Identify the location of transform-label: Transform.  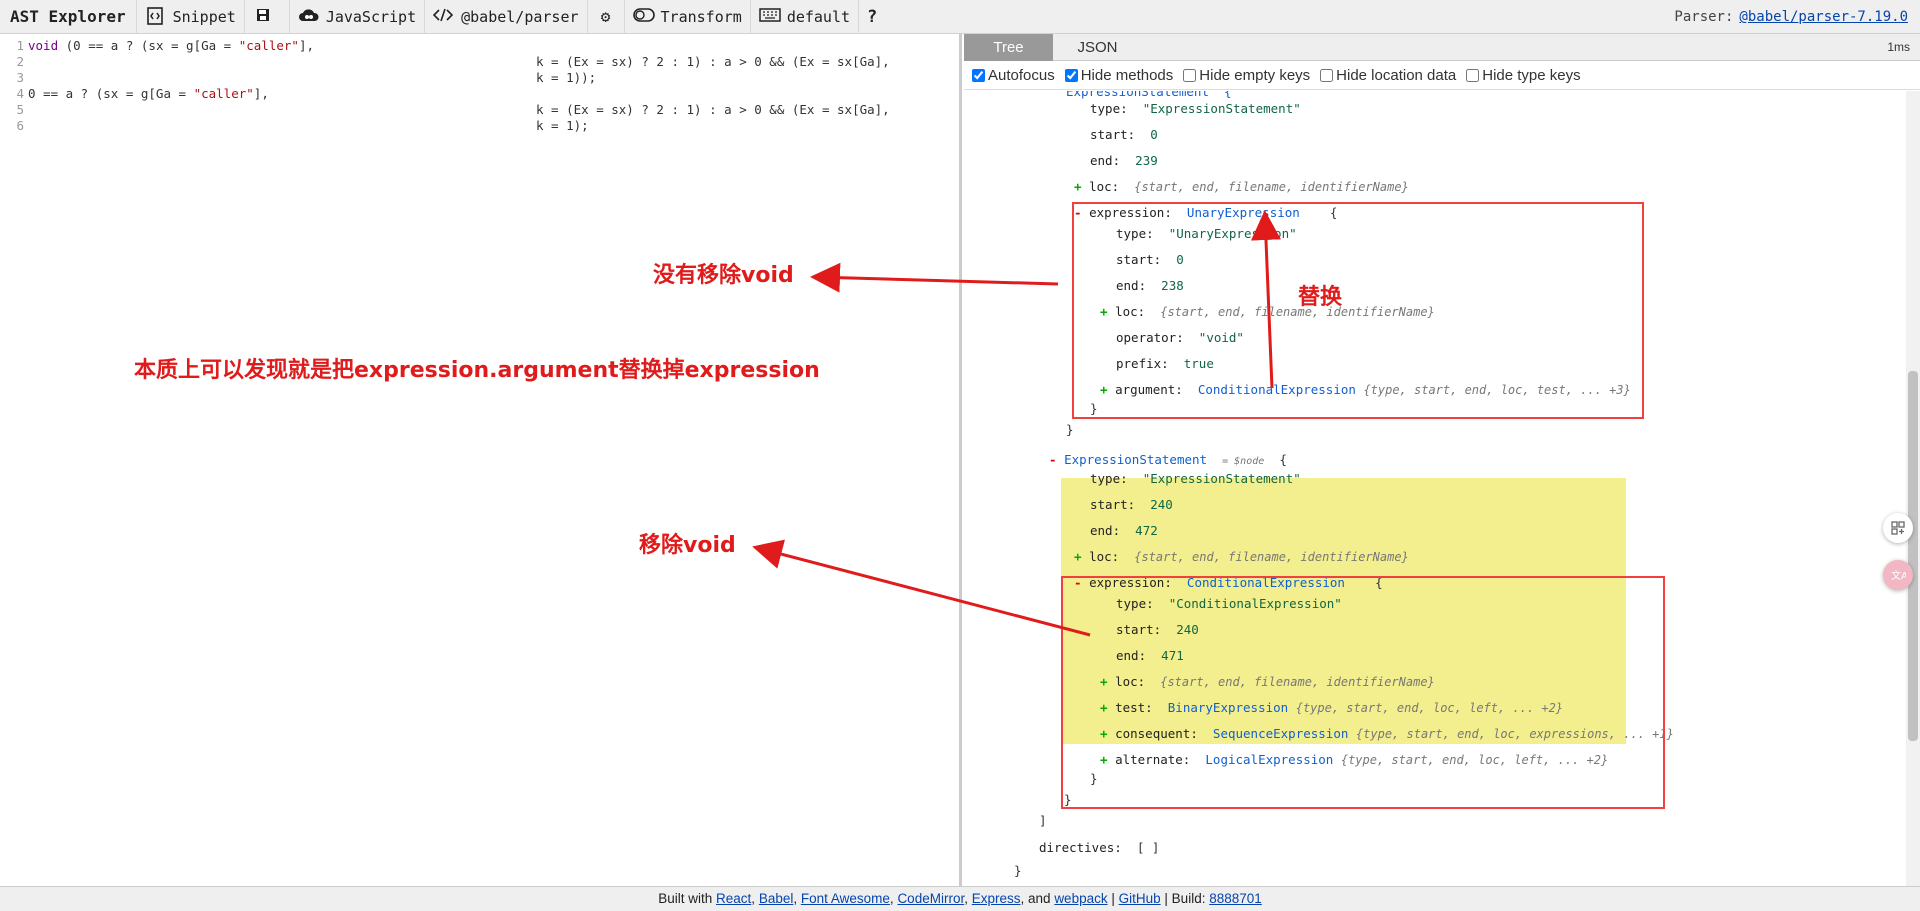
(701, 16).